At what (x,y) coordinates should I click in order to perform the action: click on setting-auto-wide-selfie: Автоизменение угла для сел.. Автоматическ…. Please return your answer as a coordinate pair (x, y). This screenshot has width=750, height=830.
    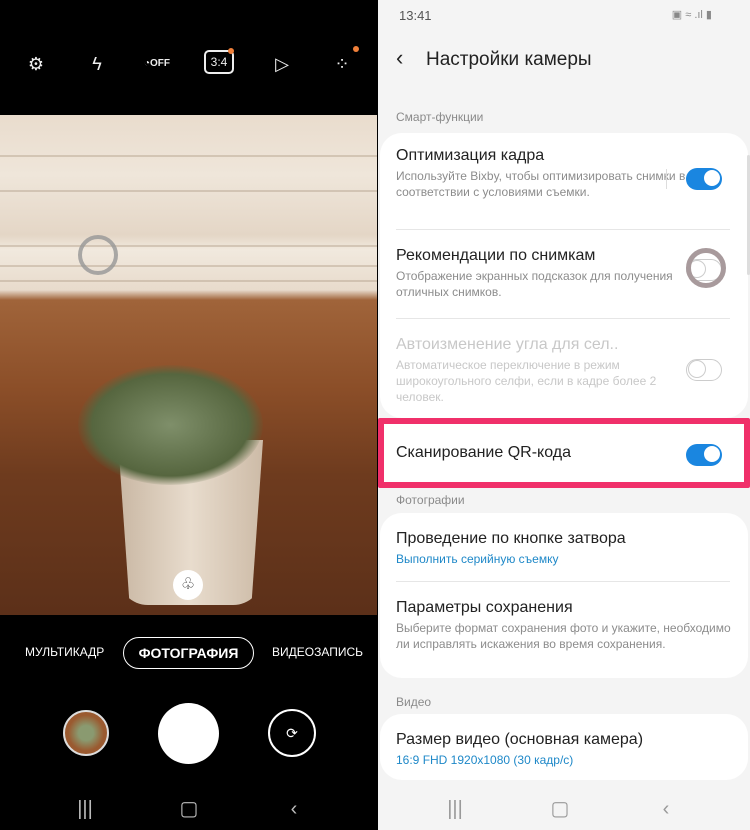
    Looking at the image, I should click on (526, 370).